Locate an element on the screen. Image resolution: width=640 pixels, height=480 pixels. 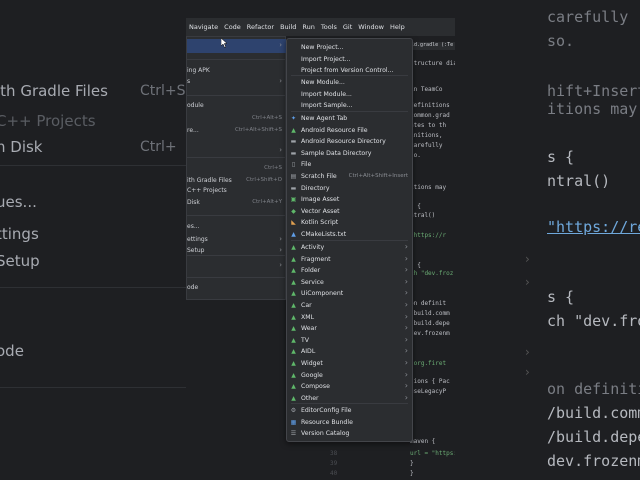
file-menu-item-re: re... Ctrl+Alt+Shift+S is located at coordinates (236, 130).